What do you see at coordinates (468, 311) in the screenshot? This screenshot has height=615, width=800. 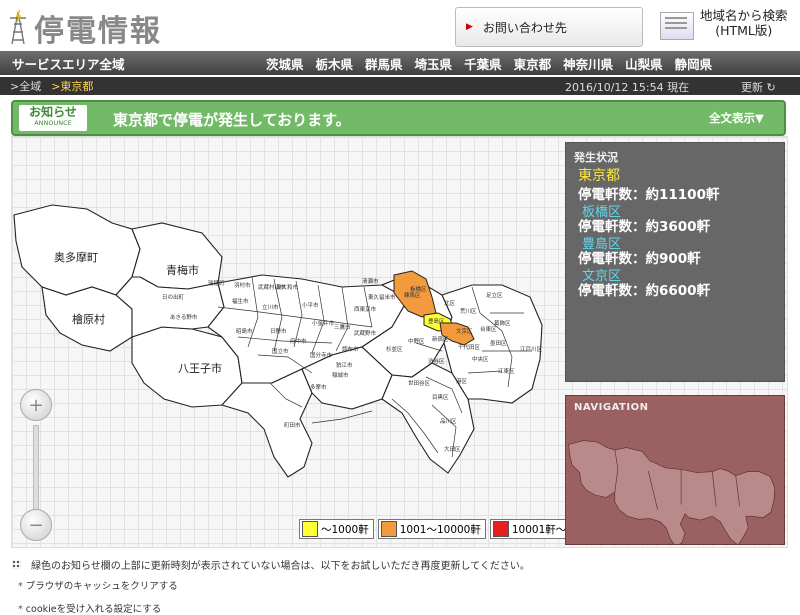 I see `map-label-small: 荒川区` at bounding box center [468, 311].